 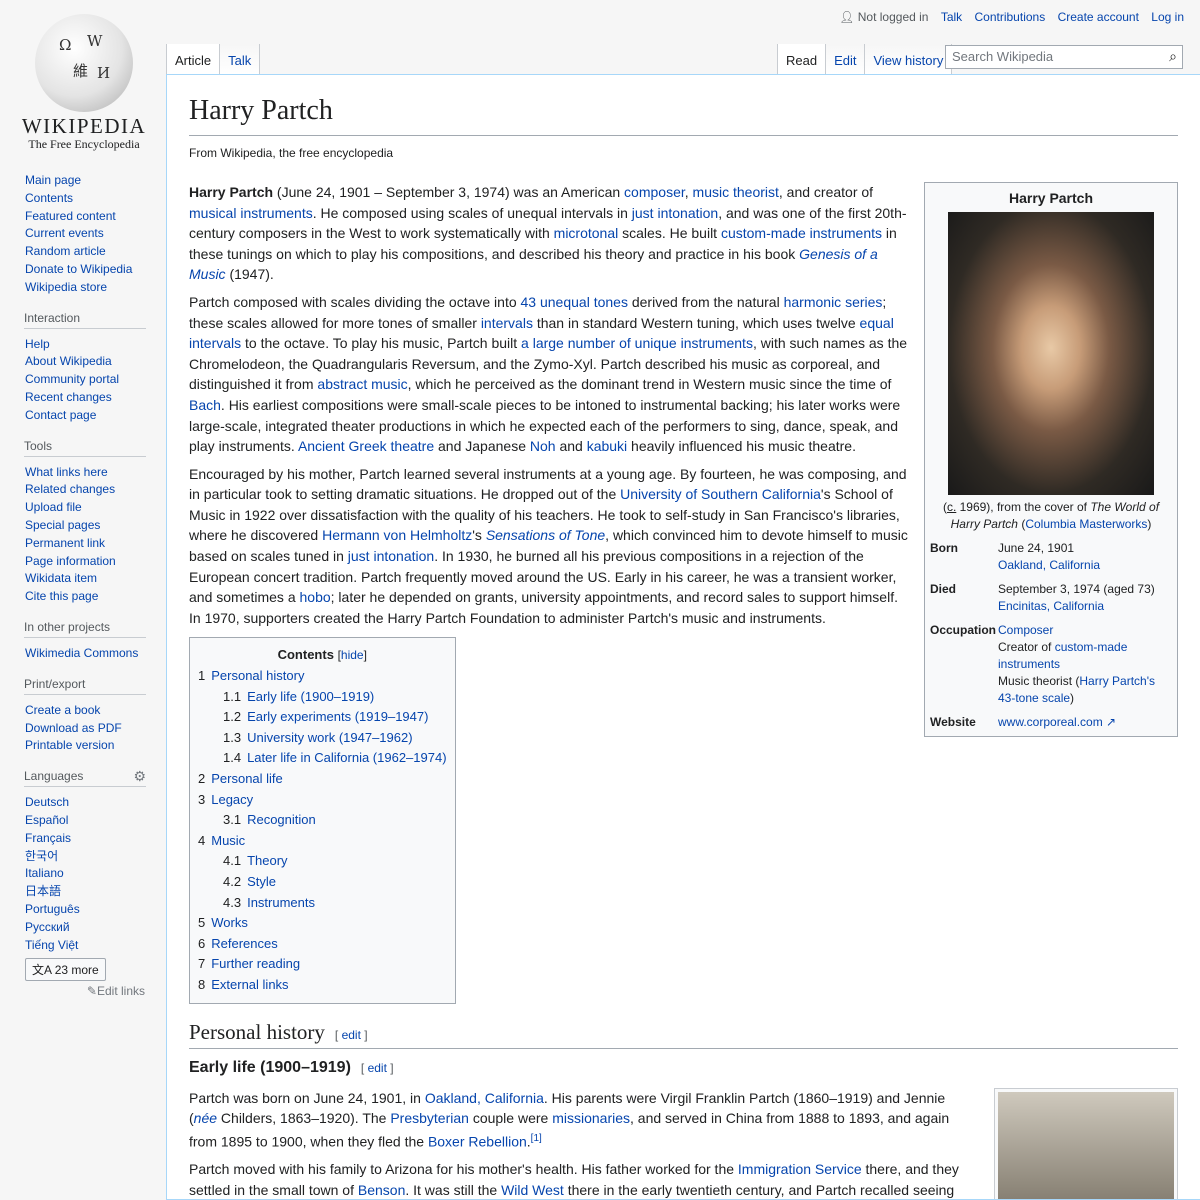 I want to click on more-languages-button: 文A 23 more, so click(x=65, y=970).